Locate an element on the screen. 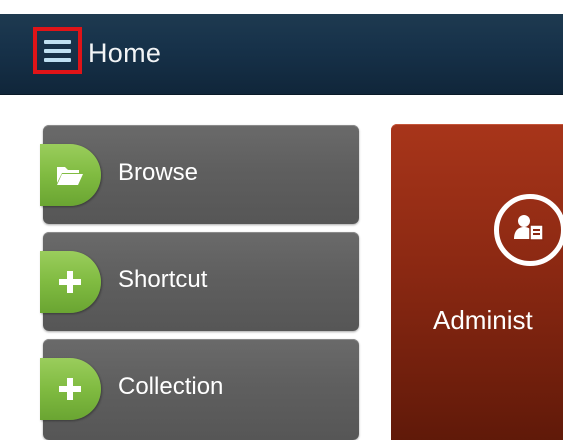  browse-button: Browse is located at coordinates (199, 174).